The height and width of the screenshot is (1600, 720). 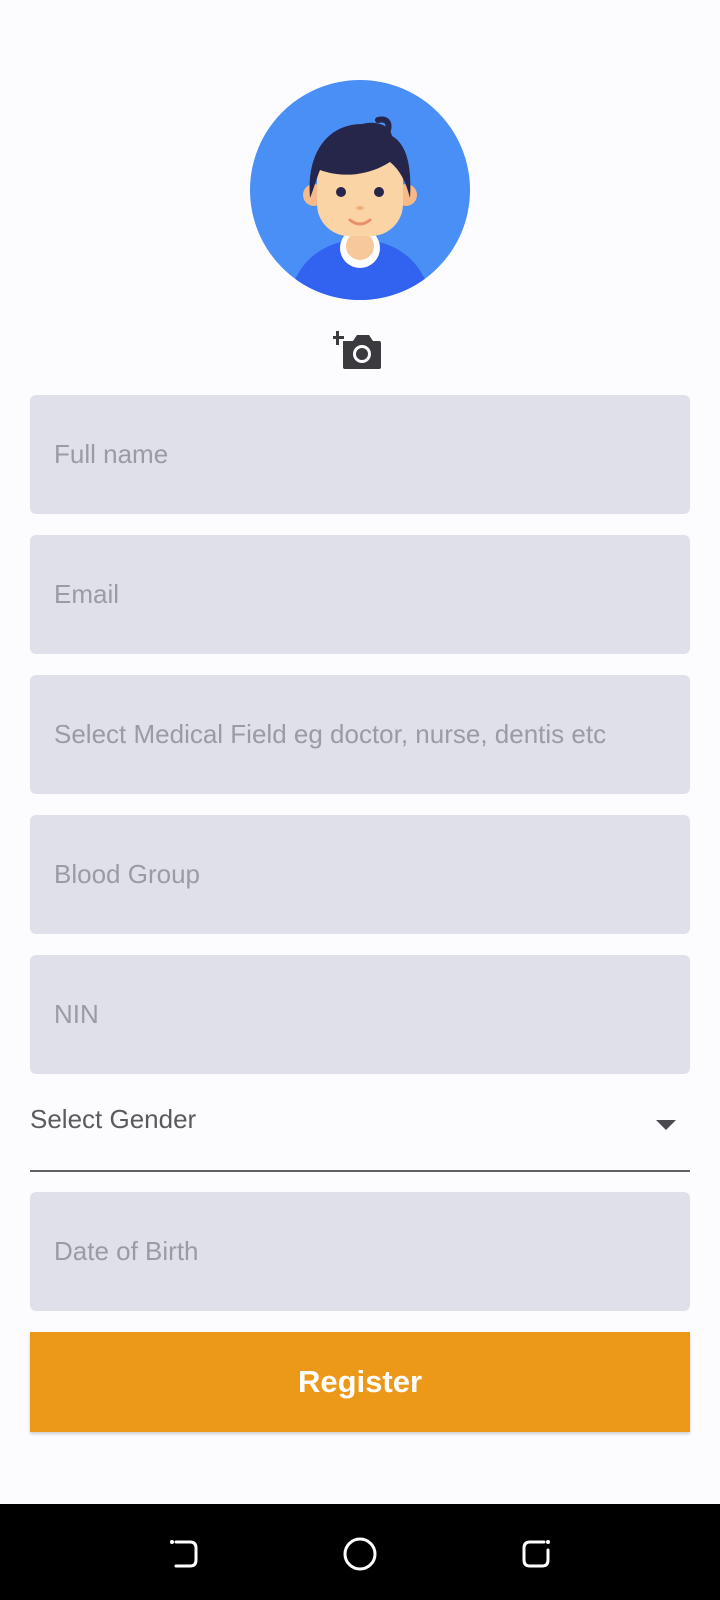 I want to click on dropdown-arrow-icon, so click(x=666, y=1125).